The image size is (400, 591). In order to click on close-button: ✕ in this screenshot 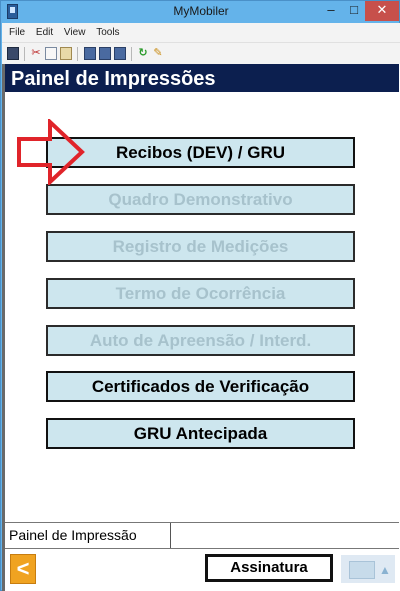, I will do `click(382, 11)`.